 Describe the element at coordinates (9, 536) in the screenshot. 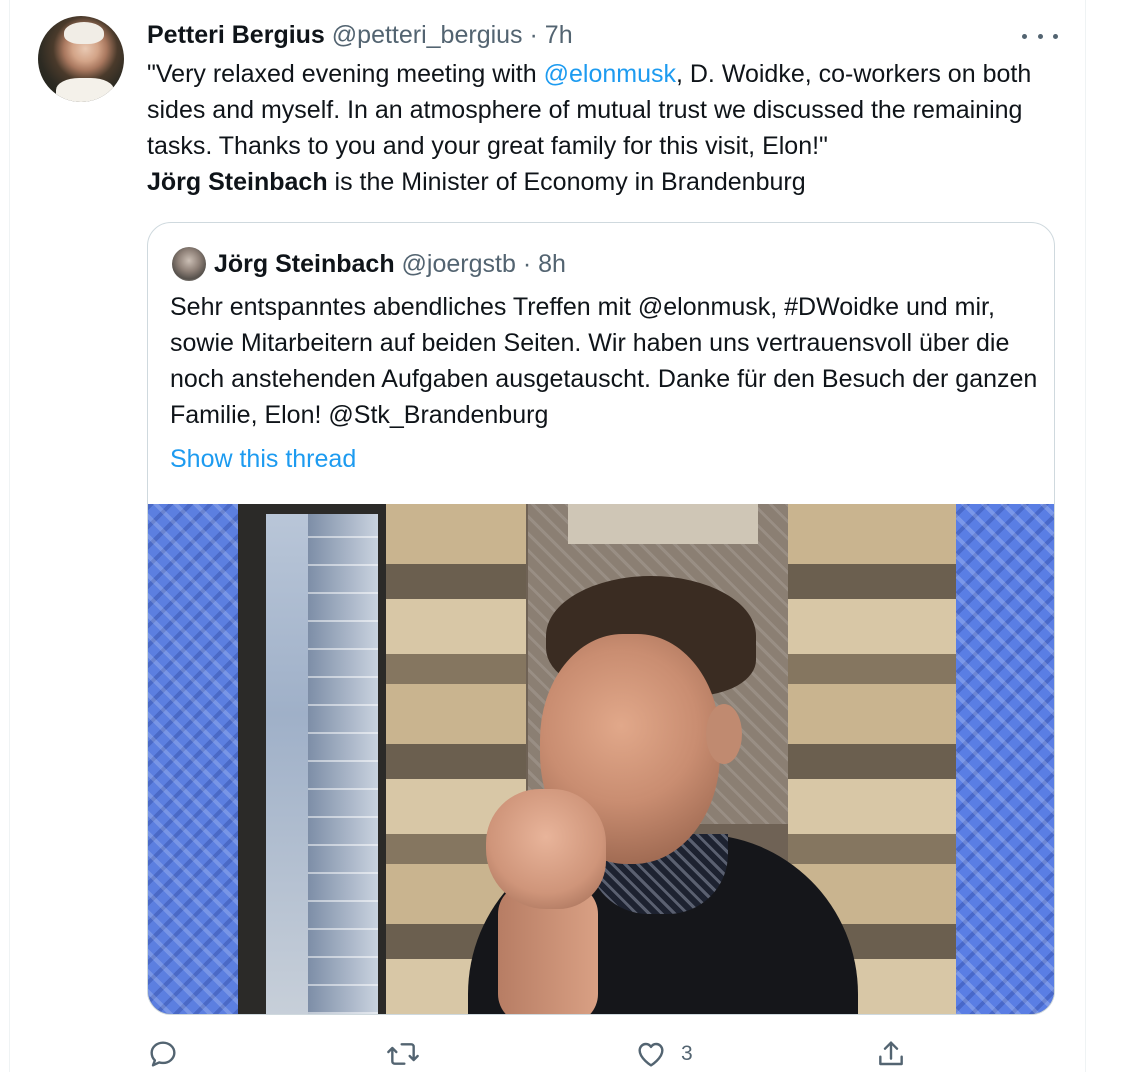

I see `timeline-border-left` at that location.